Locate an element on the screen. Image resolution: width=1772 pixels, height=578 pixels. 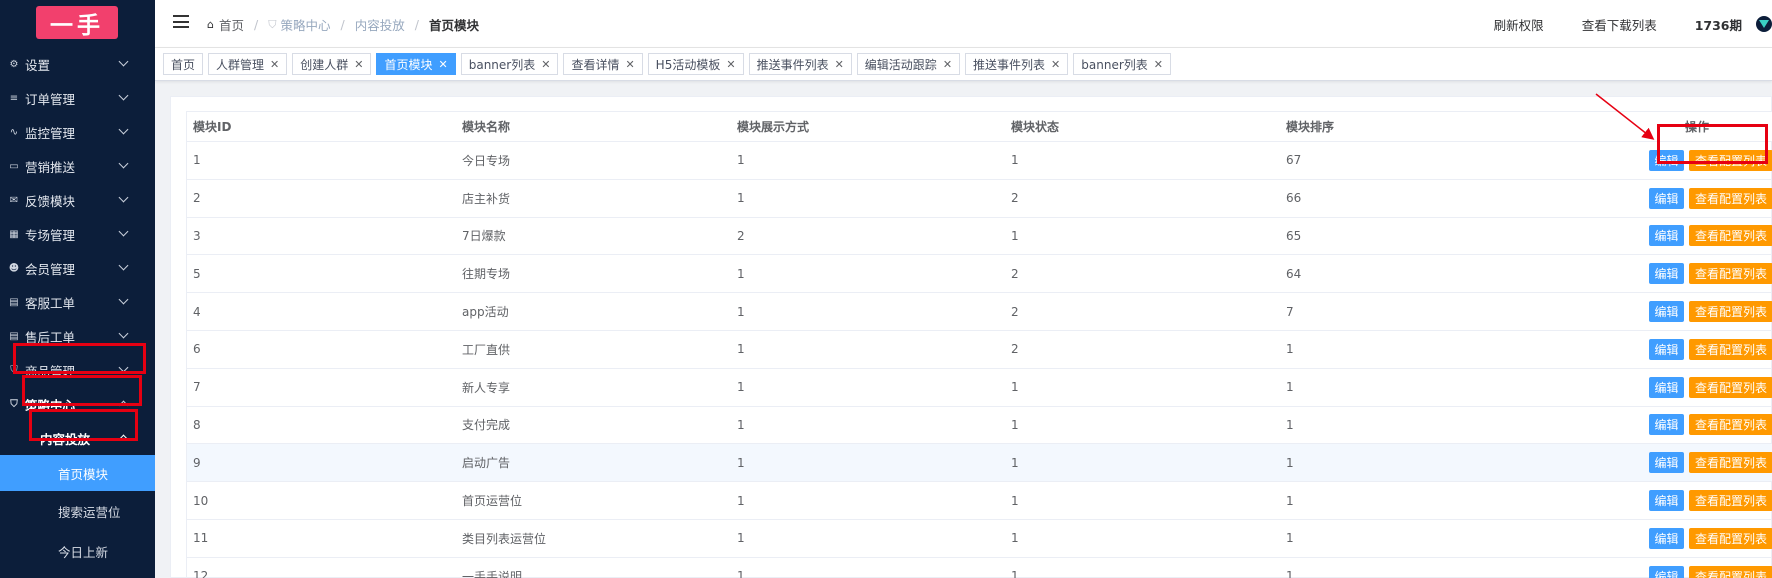
table-row: 3 7日爆款 2 1 65 编辑 查看配置列表 is located at coordinates (979, 237).